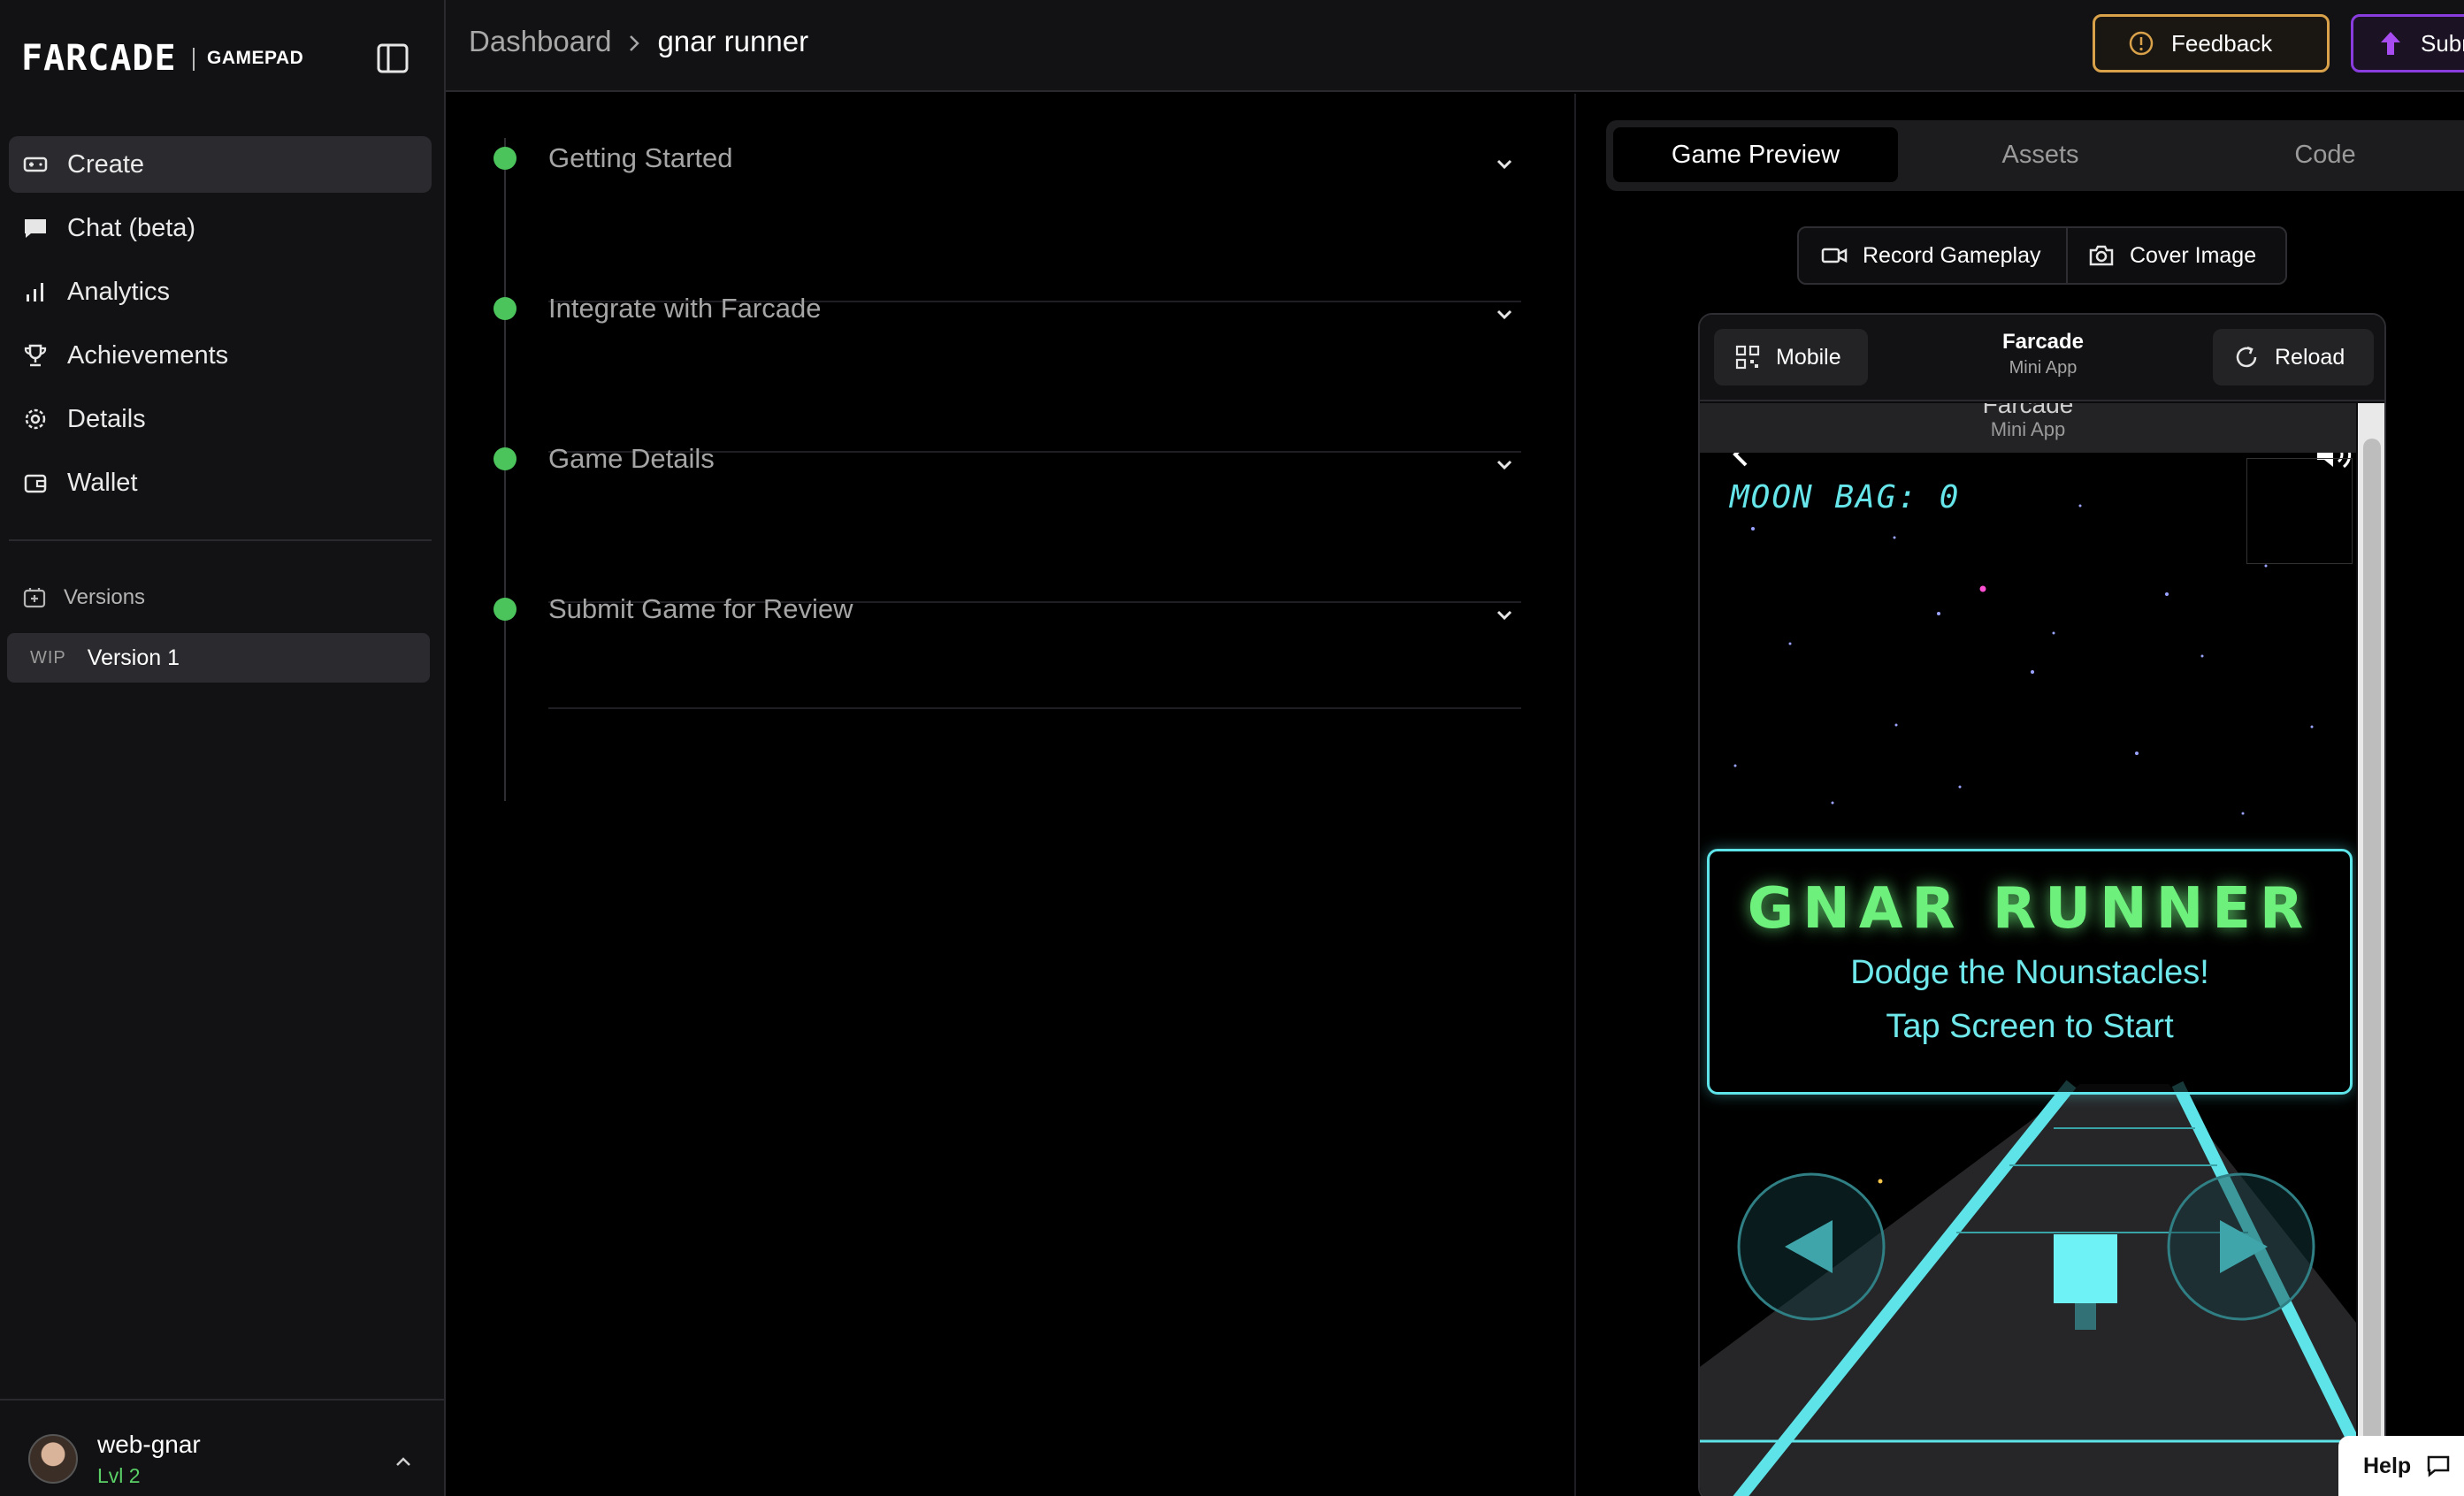  I want to click on brand: FARCADE GAMEPAD, so click(223, 59).